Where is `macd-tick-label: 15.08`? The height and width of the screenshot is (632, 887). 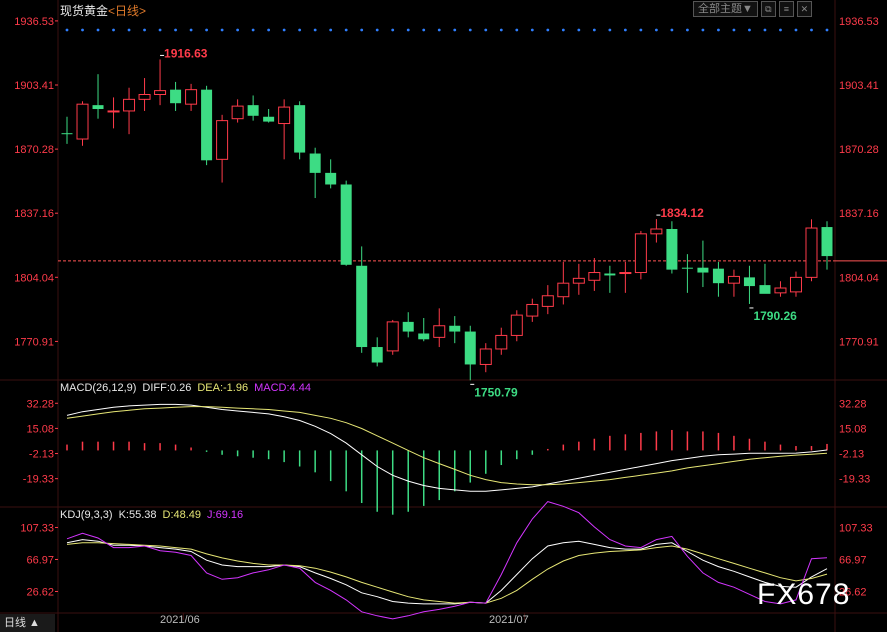
macd-tick-label: 15.08 is located at coordinates (40, 429).